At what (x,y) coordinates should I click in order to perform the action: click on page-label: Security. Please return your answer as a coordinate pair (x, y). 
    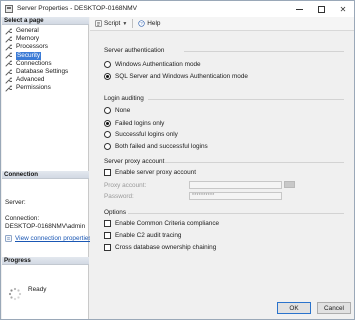
    Looking at the image, I should click on (29, 55).